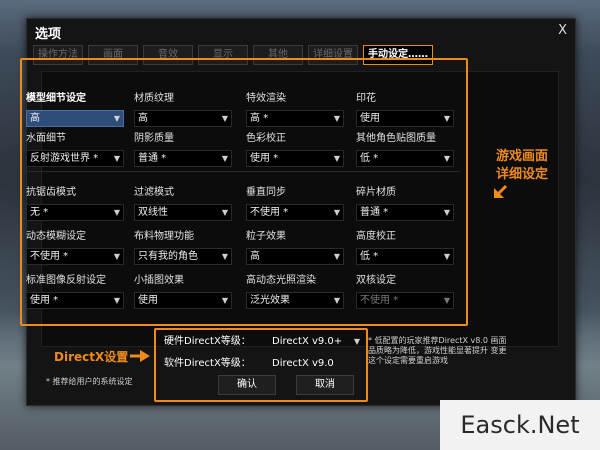 The image size is (600, 450). I want to click on software-directx-value: DirectX v9.0, so click(303, 363).